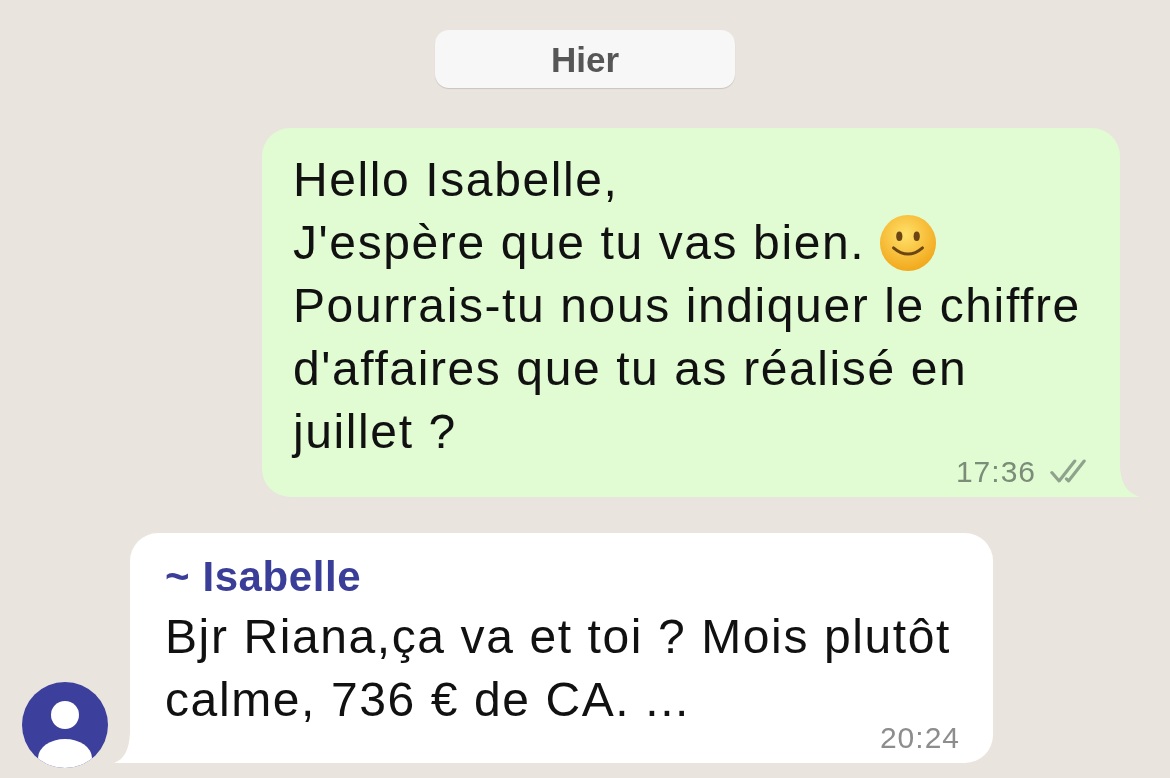  Describe the element at coordinates (65, 725) in the screenshot. I see `avatar-icon` at that location.